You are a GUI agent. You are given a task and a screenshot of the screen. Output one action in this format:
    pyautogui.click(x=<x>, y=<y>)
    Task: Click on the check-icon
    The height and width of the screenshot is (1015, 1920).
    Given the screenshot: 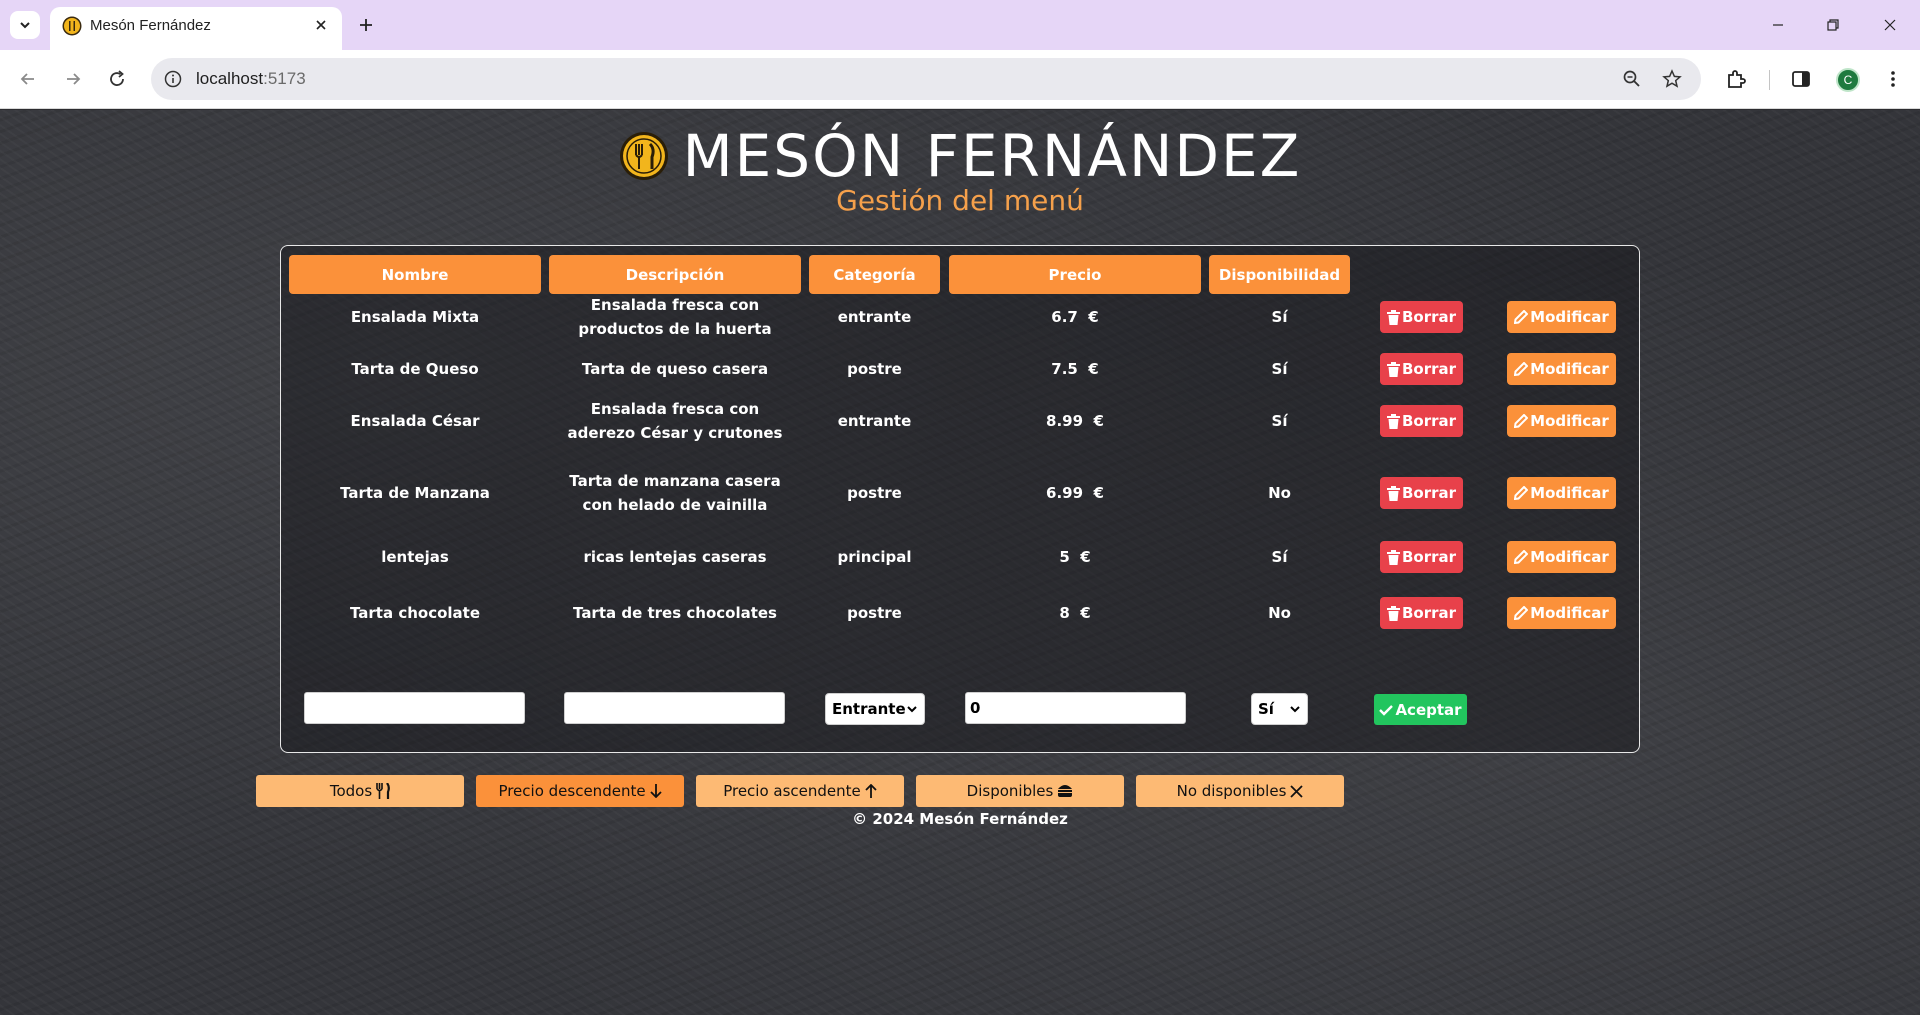 What is the action you would take?
    pyautogui.click(x=1386, y=710)
    